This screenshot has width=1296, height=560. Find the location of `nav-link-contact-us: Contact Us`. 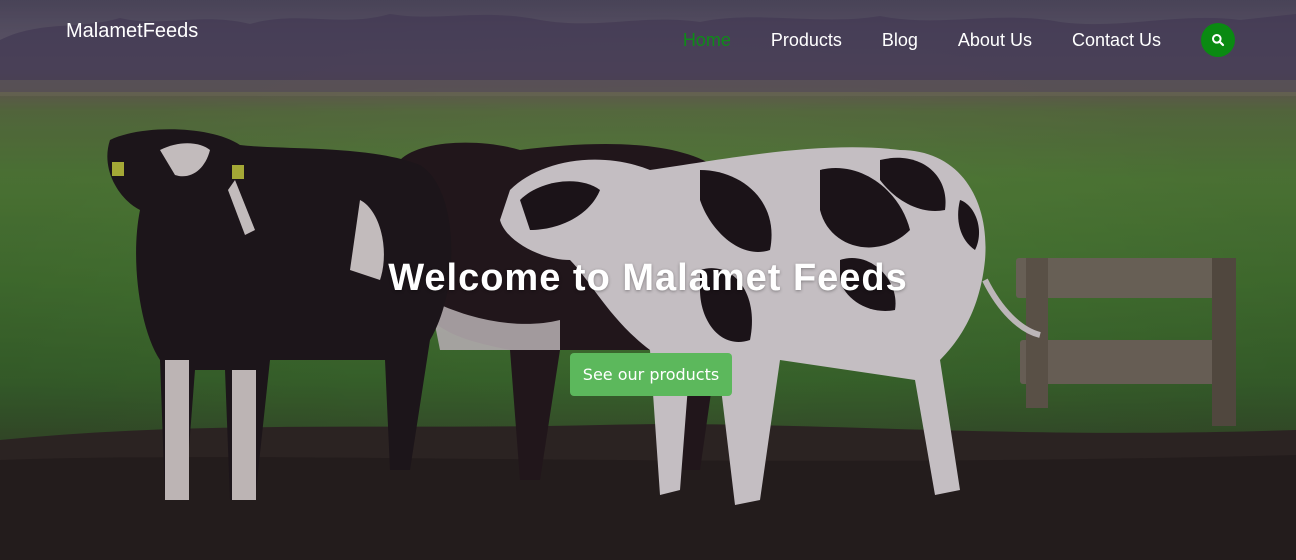

nav-link-contact-us: Contact Us is located at coordinates (1116, 40).